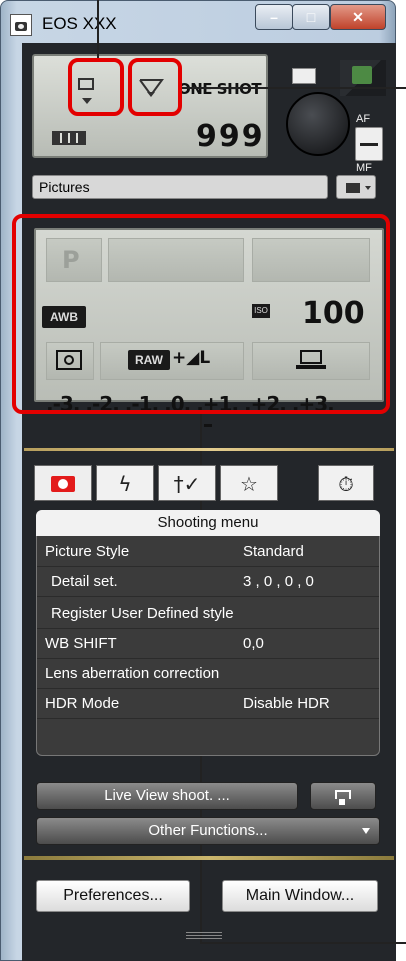  What do you see at coordinates (253, 643) in the screenshot?
I see `menu-row-value: 0,0` at bounding box center [253, 643].